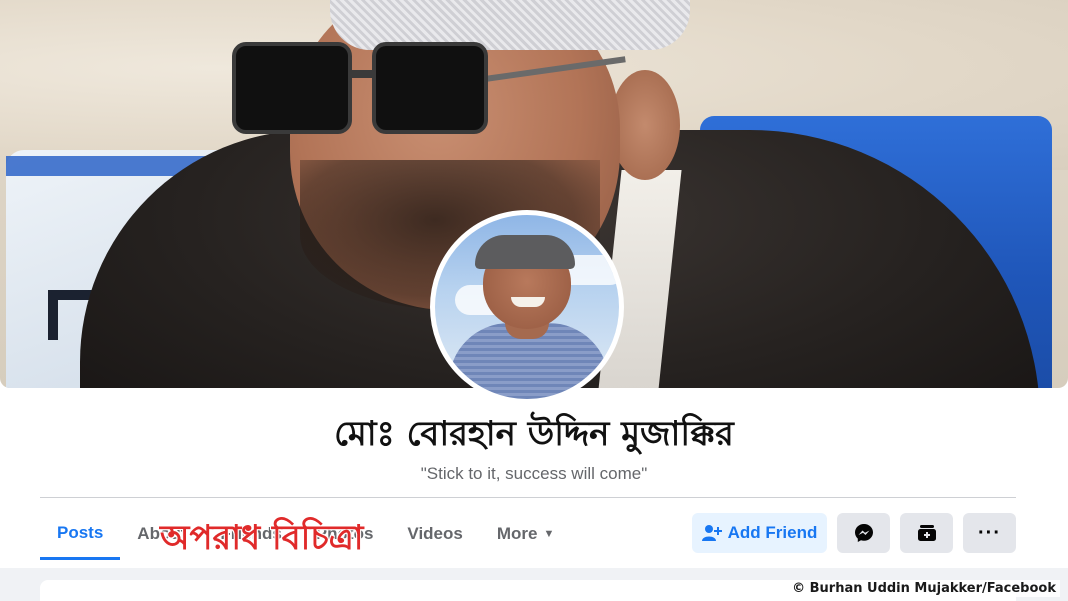 This screenshot has height=601, width=1068. Describe the element at coordinates (292, 88) in the screenshot. I see `cover-glasses-left` at that location.